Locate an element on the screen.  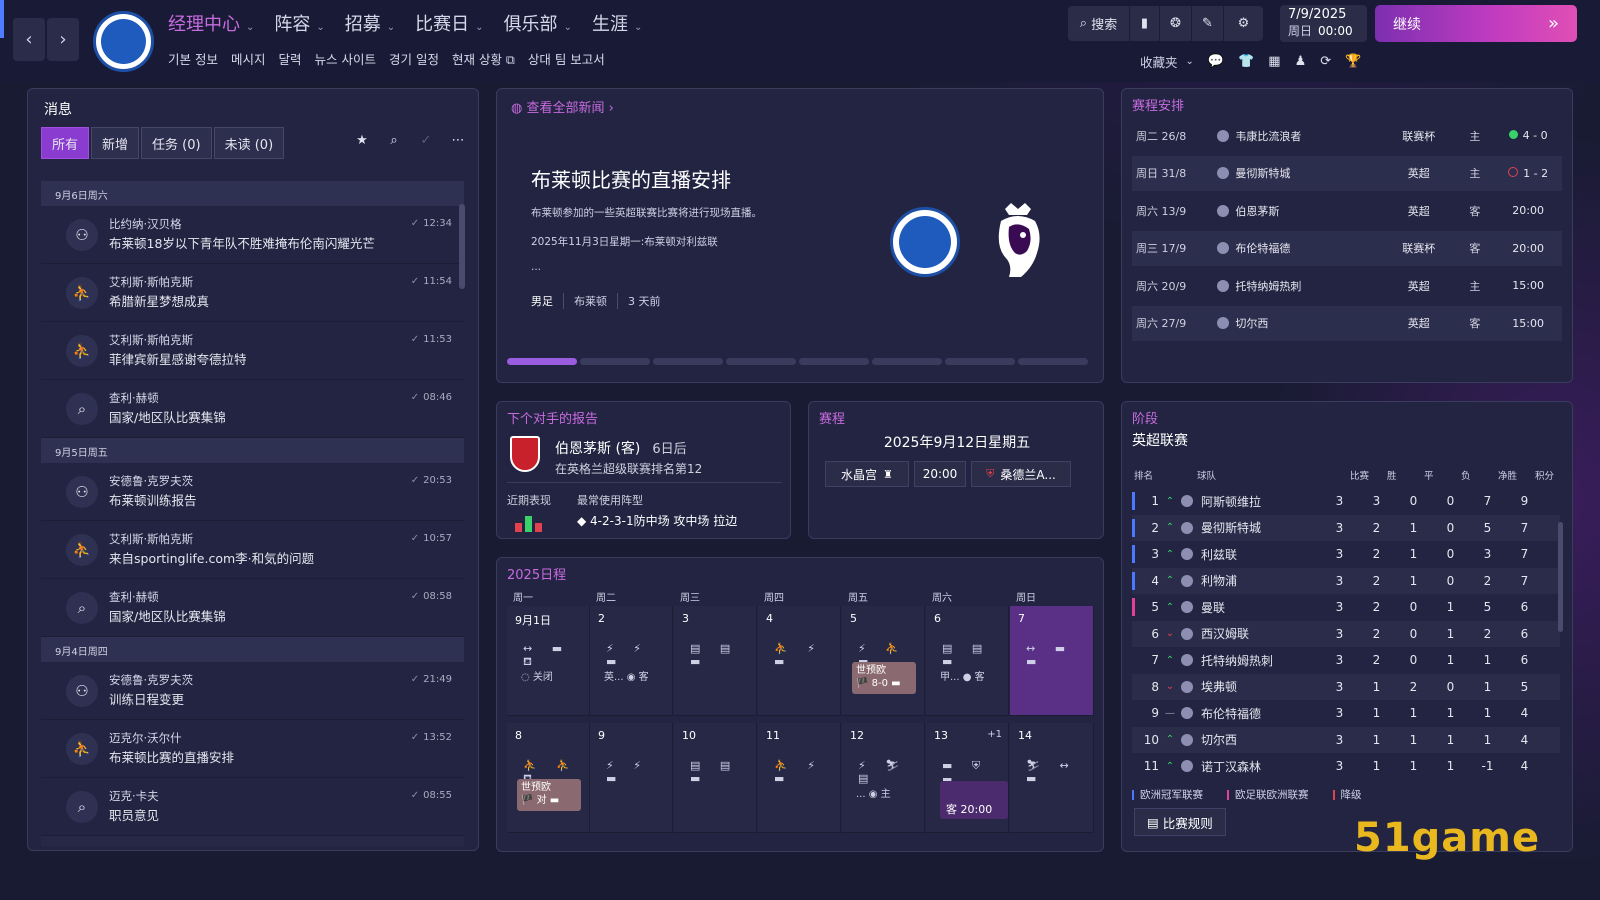
calendar-day: 8⛹ ⛹ ⛾世预欧🏴 对 ▬ is located at coordinates (548, 778).